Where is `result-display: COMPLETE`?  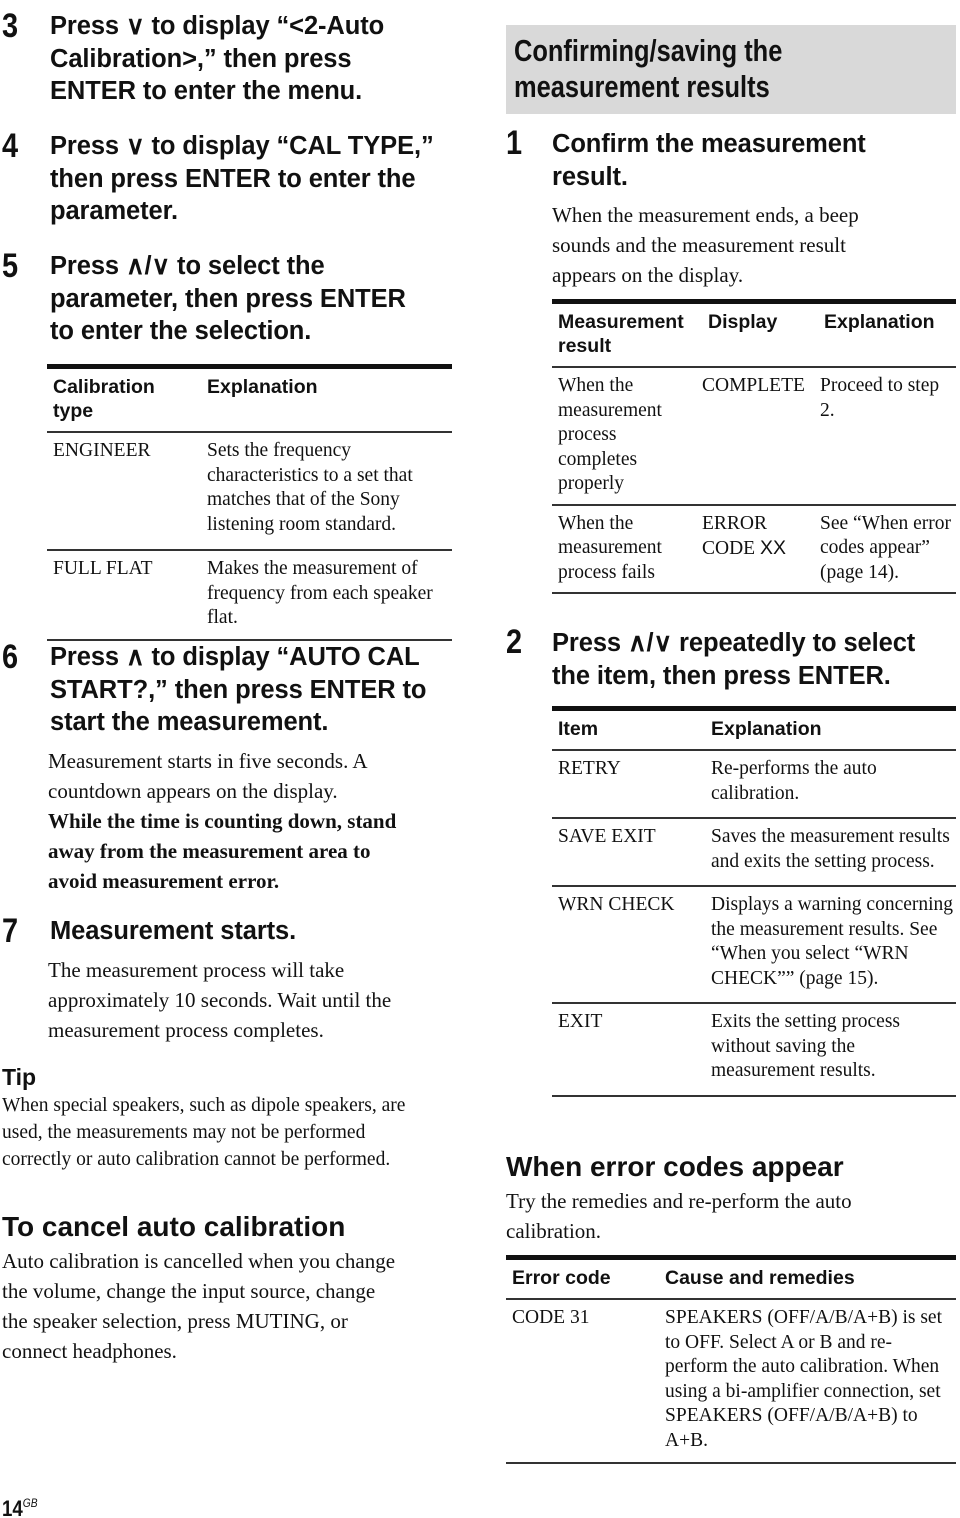 result-display: COMPLETE is located at coordinates (760, 436).